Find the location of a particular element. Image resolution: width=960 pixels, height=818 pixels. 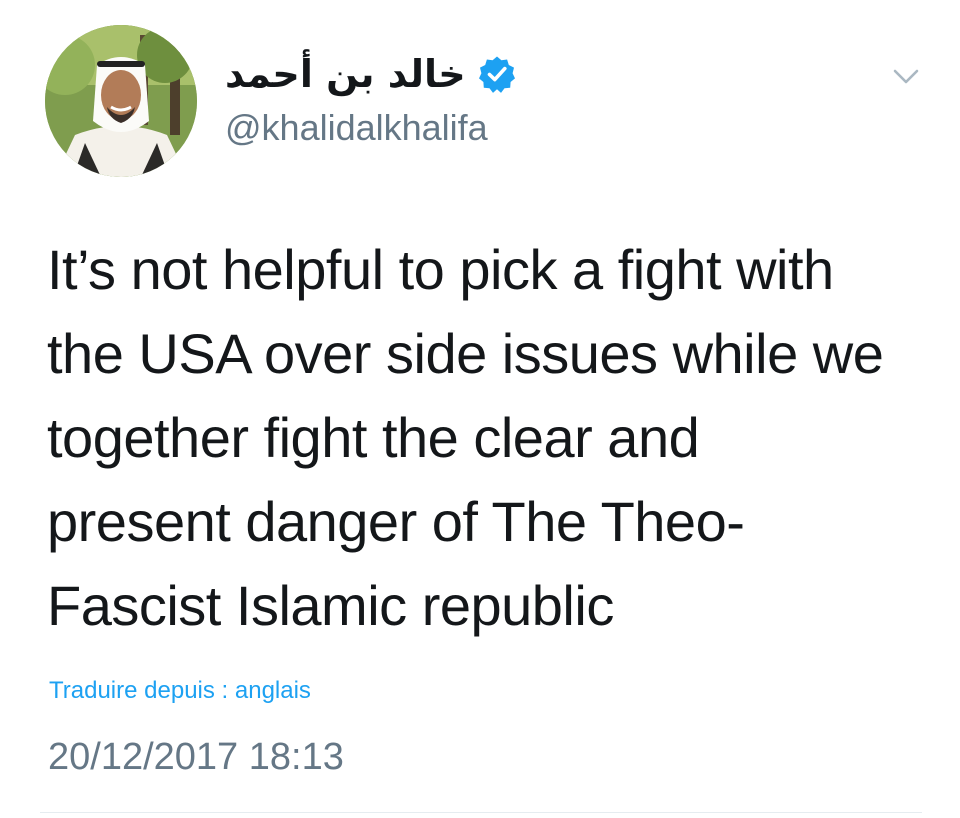

avatar is located at coordinates (121, 101).